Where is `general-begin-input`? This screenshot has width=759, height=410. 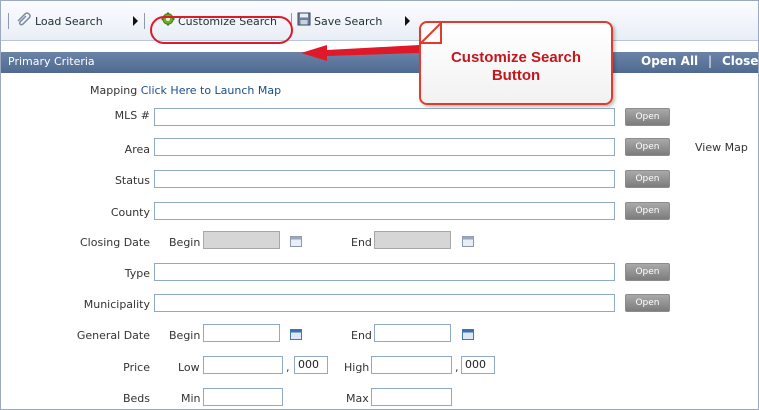 general-begin-input is located at coordinates (241, 333).